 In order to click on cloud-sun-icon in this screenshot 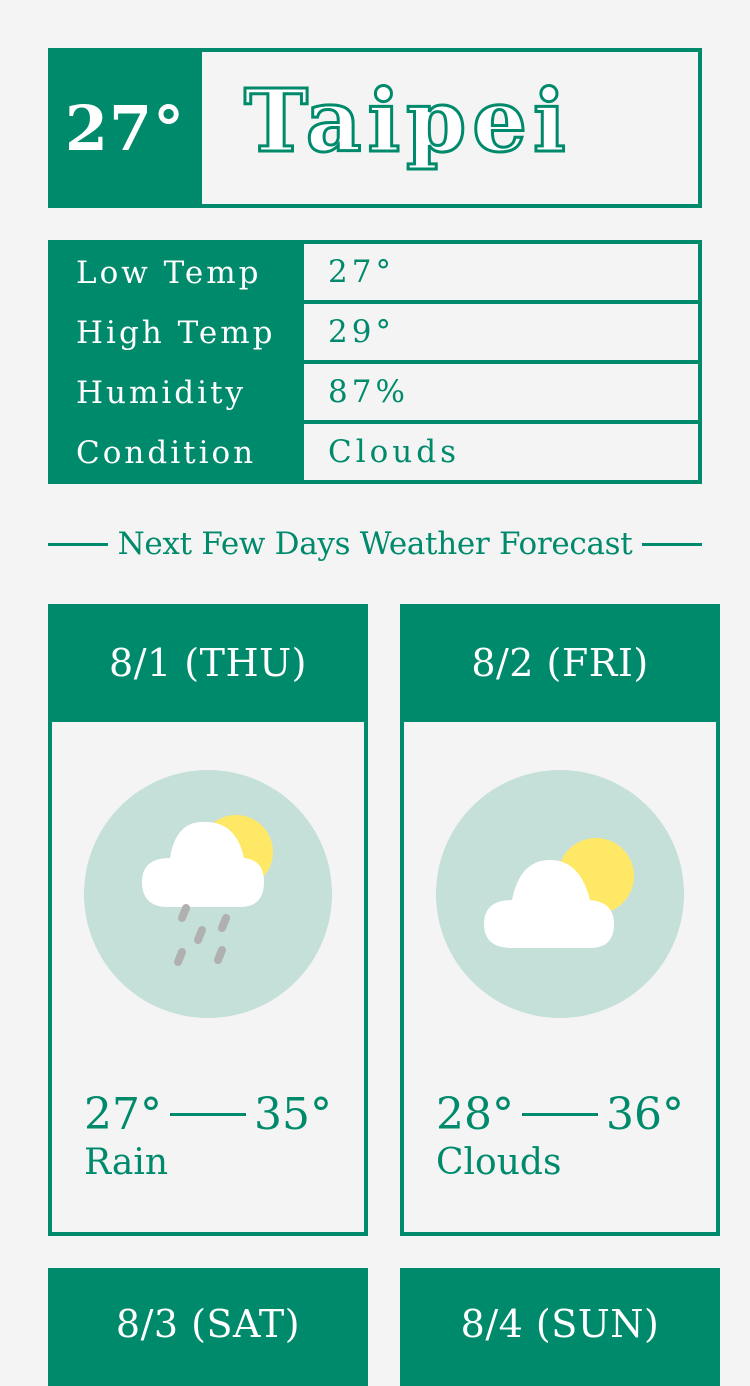, I will do `click(560, 894)`.